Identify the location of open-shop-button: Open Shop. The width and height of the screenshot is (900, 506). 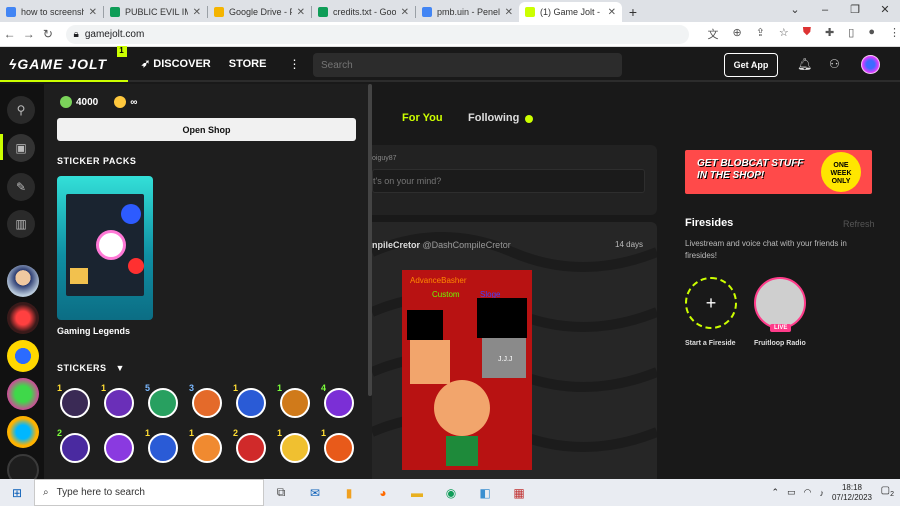
(206, 129).